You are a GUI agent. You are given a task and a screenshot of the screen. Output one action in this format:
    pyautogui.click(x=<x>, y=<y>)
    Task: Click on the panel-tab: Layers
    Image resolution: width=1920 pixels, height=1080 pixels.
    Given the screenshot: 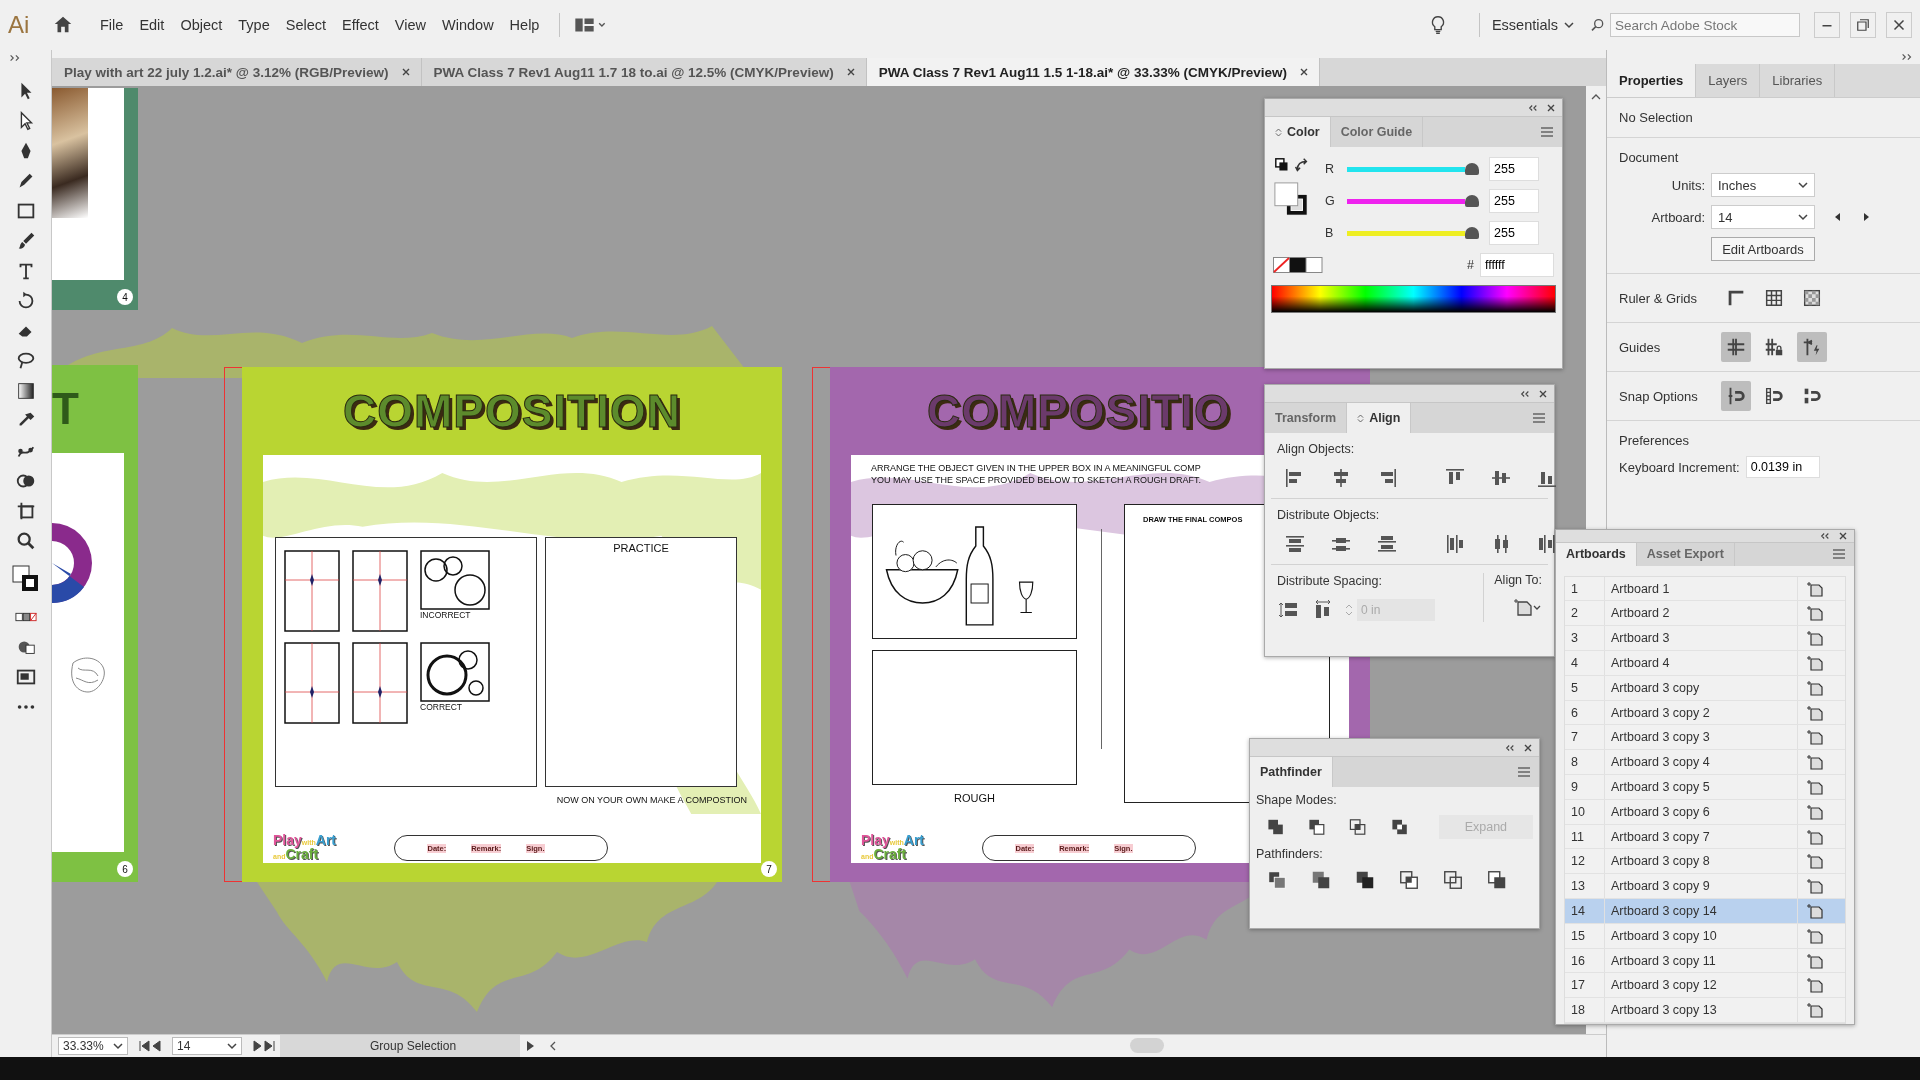 What is the action you would take?
    pyautogui.click(x=1728, y=80)
    